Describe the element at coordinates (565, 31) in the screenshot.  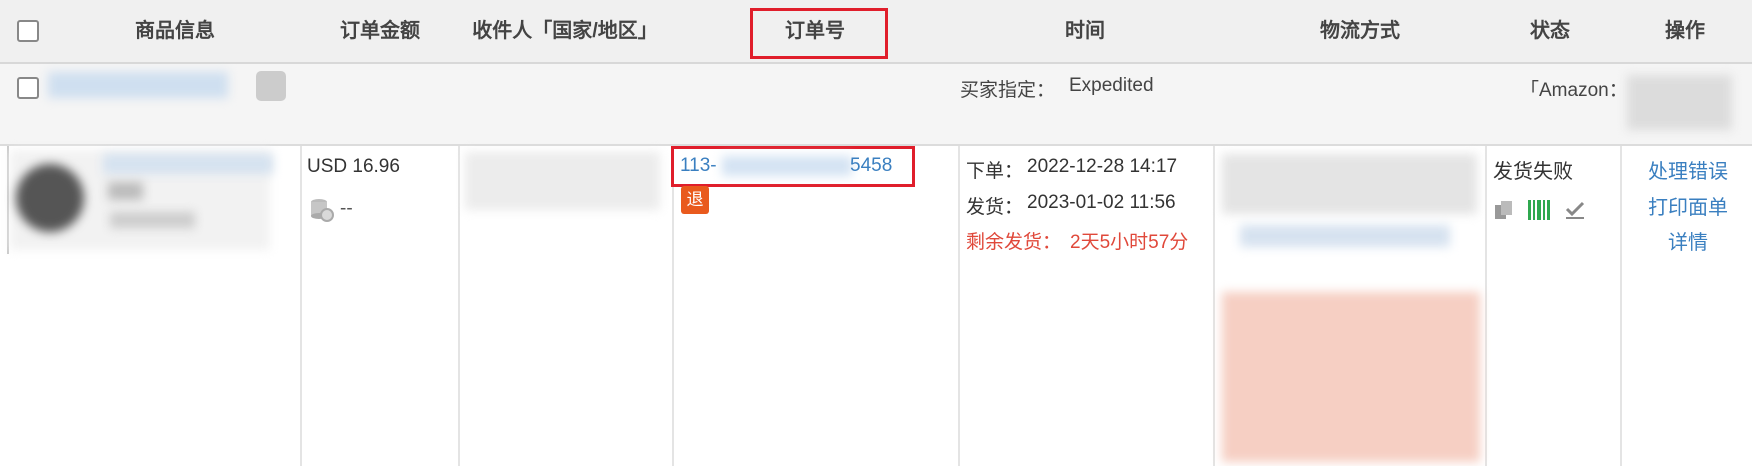
I see `col-recipient-country: 收件人「国家/地区」` at that location.